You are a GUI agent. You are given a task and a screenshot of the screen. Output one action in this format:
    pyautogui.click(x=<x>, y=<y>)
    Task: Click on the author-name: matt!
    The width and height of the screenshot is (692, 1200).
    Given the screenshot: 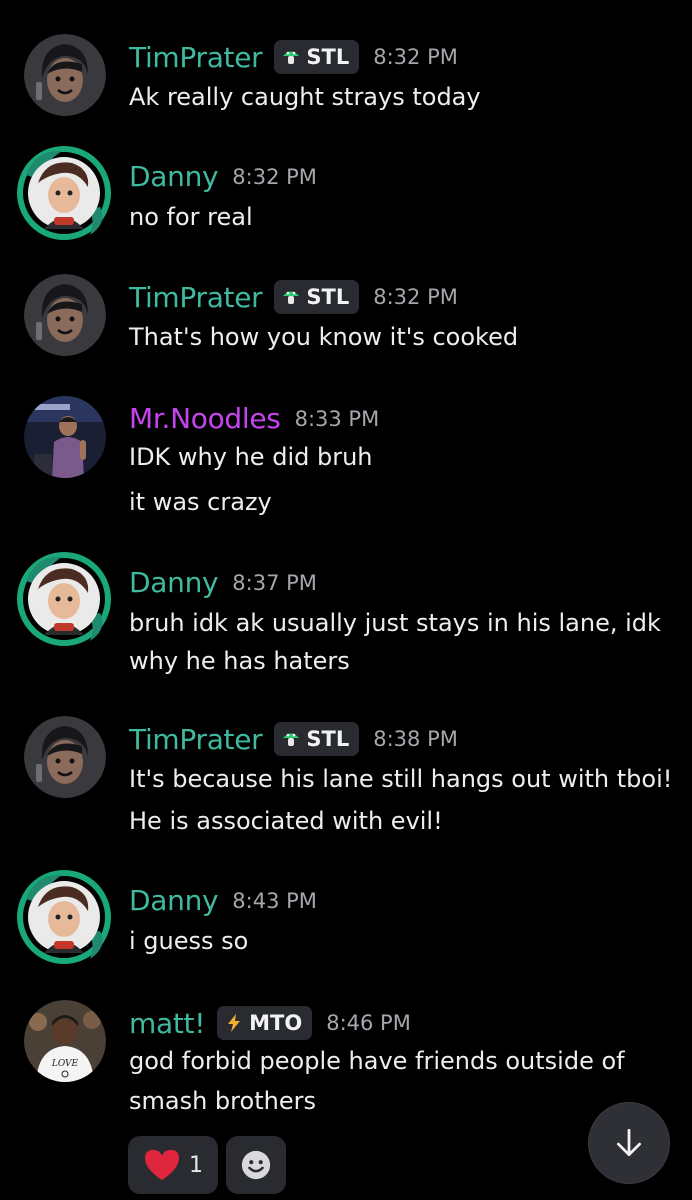 What is the action you would take?
    pyautogui.click(x=167, y=1023)
    